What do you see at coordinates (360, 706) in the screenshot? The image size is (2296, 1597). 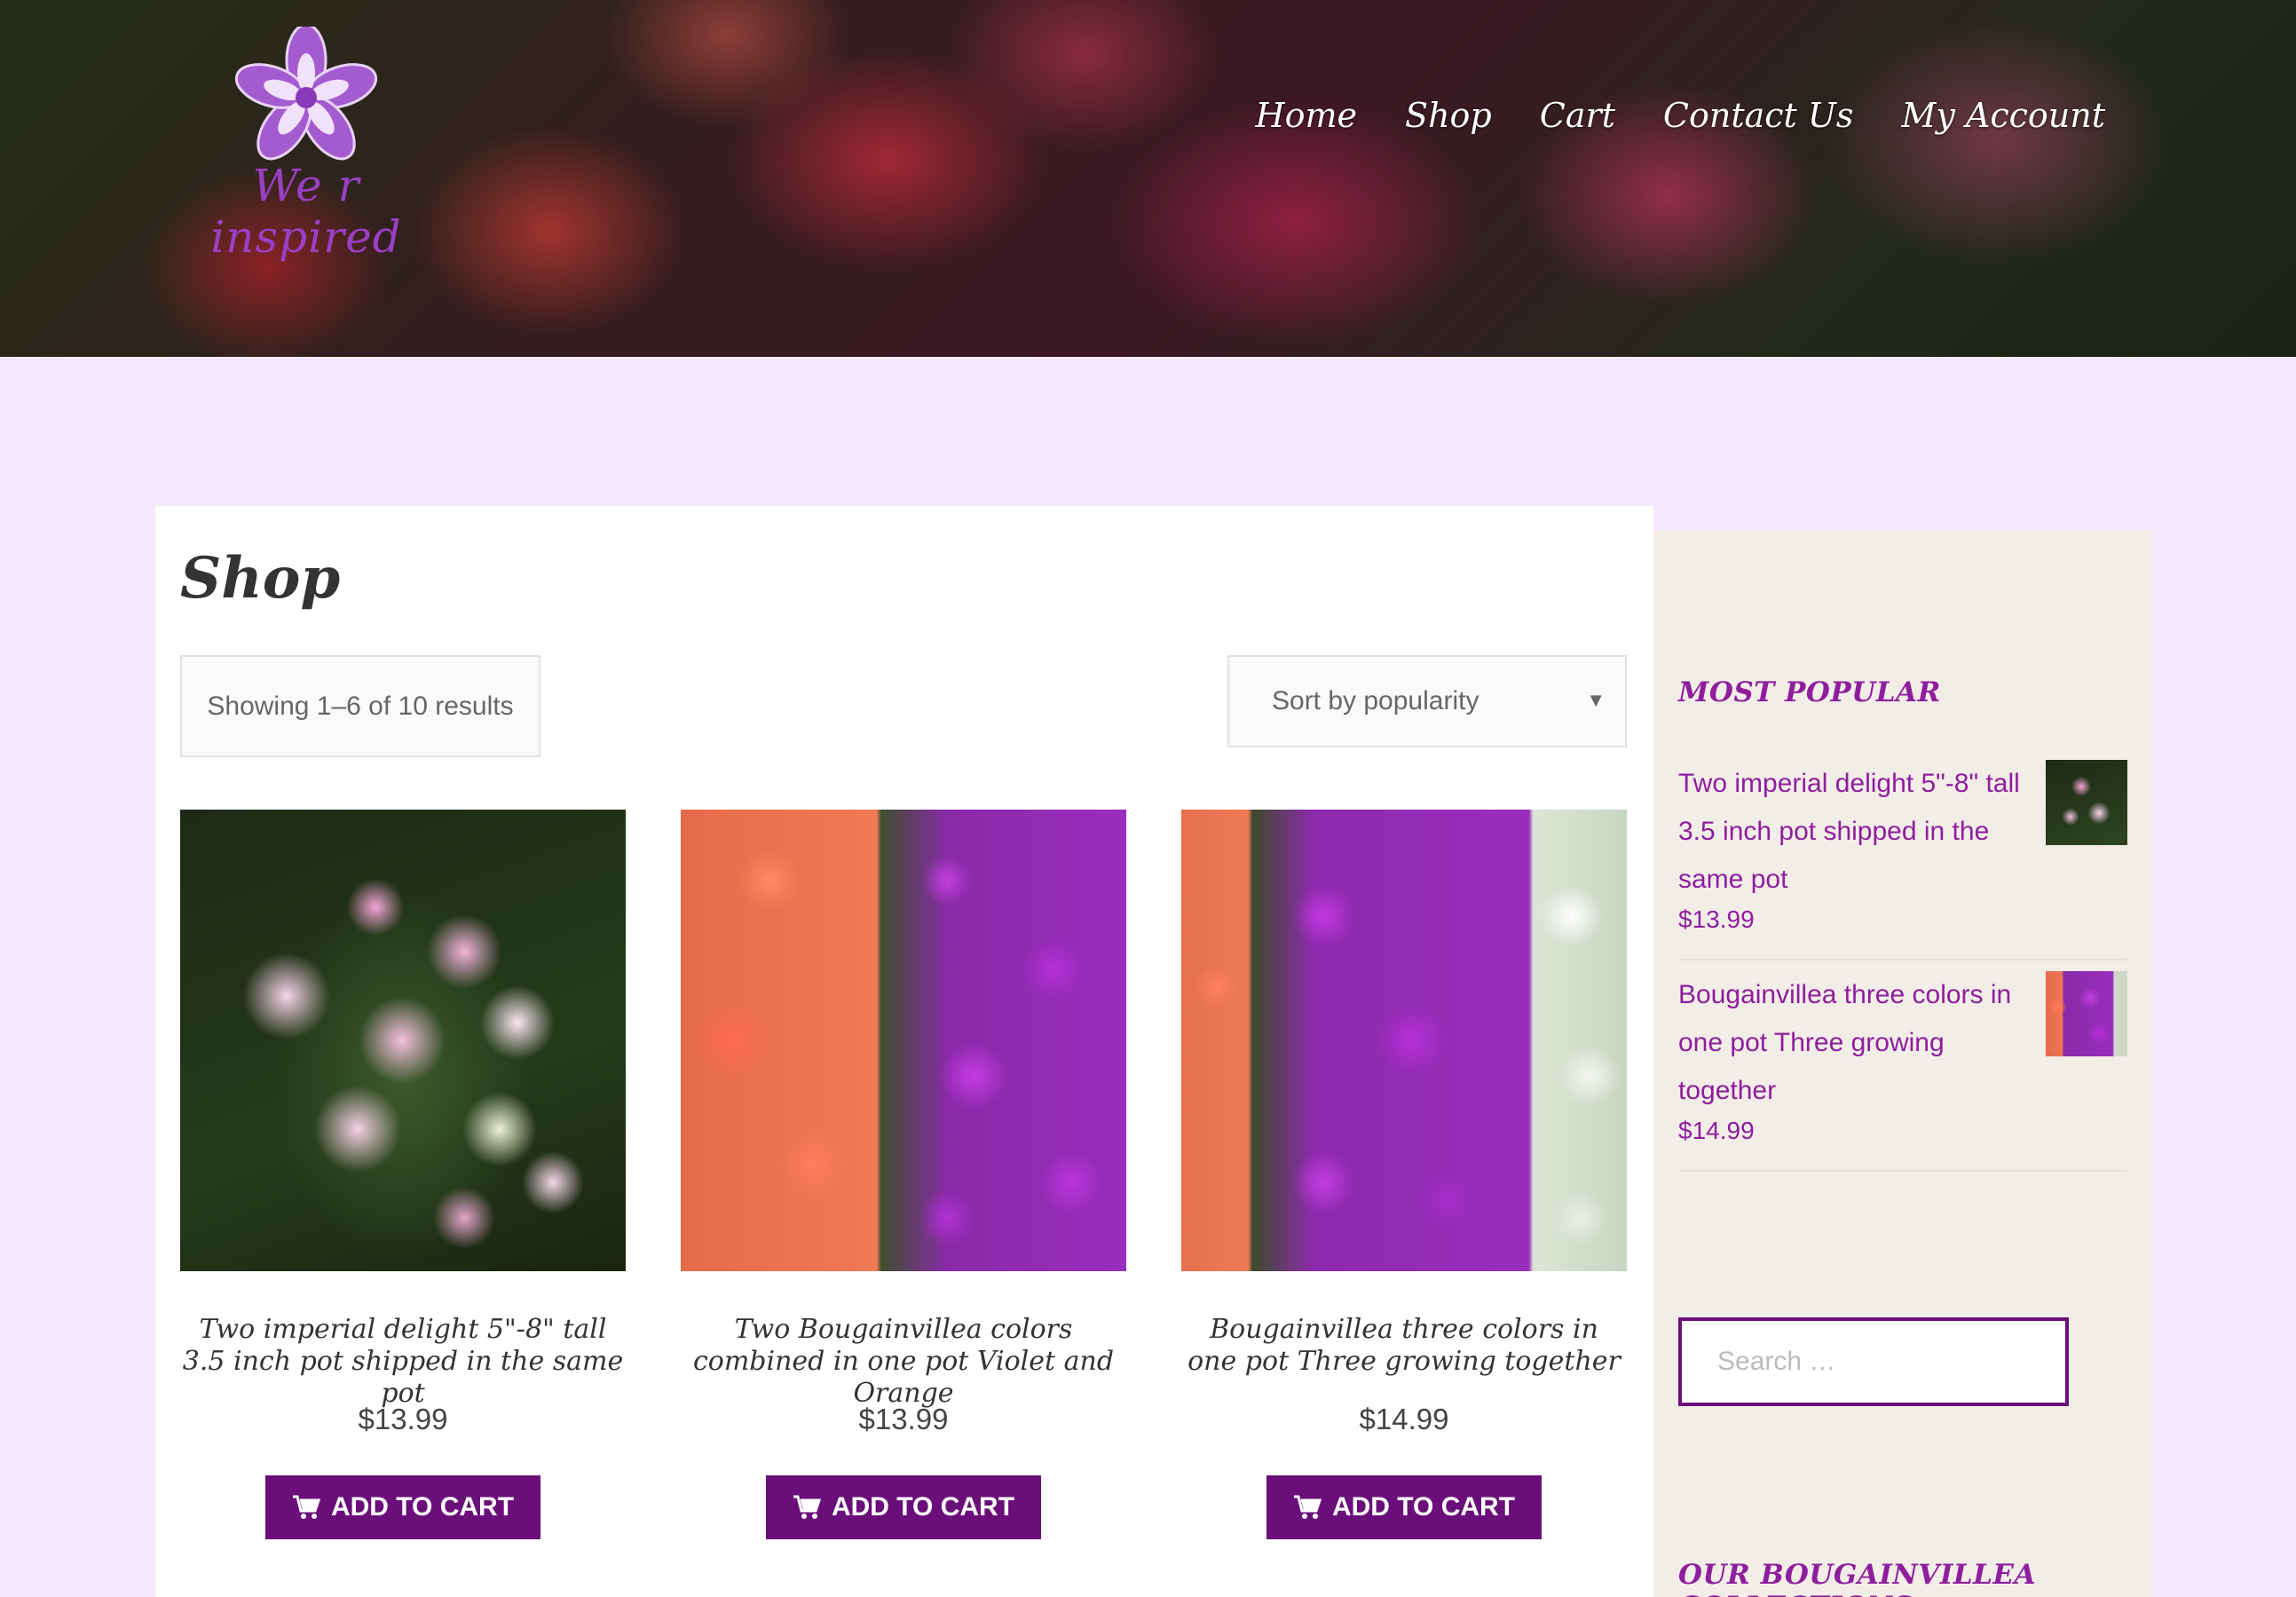 I see `result-count: Showing 1–6 of 10 results` at bounding box center [360, 706].